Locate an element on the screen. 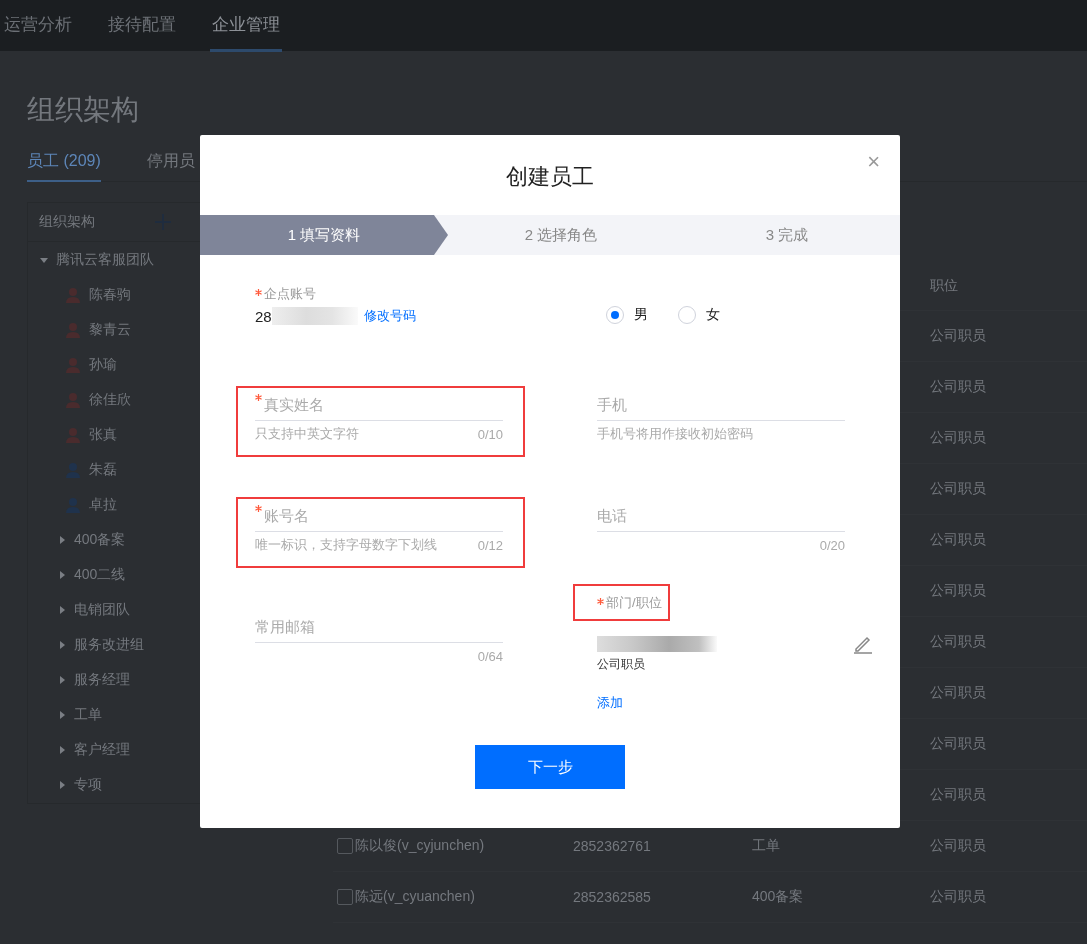 Image resolution: width=1087 pixels, height=944 pixels. table-cell: 2852362585 is located at coordinates (612, 897).